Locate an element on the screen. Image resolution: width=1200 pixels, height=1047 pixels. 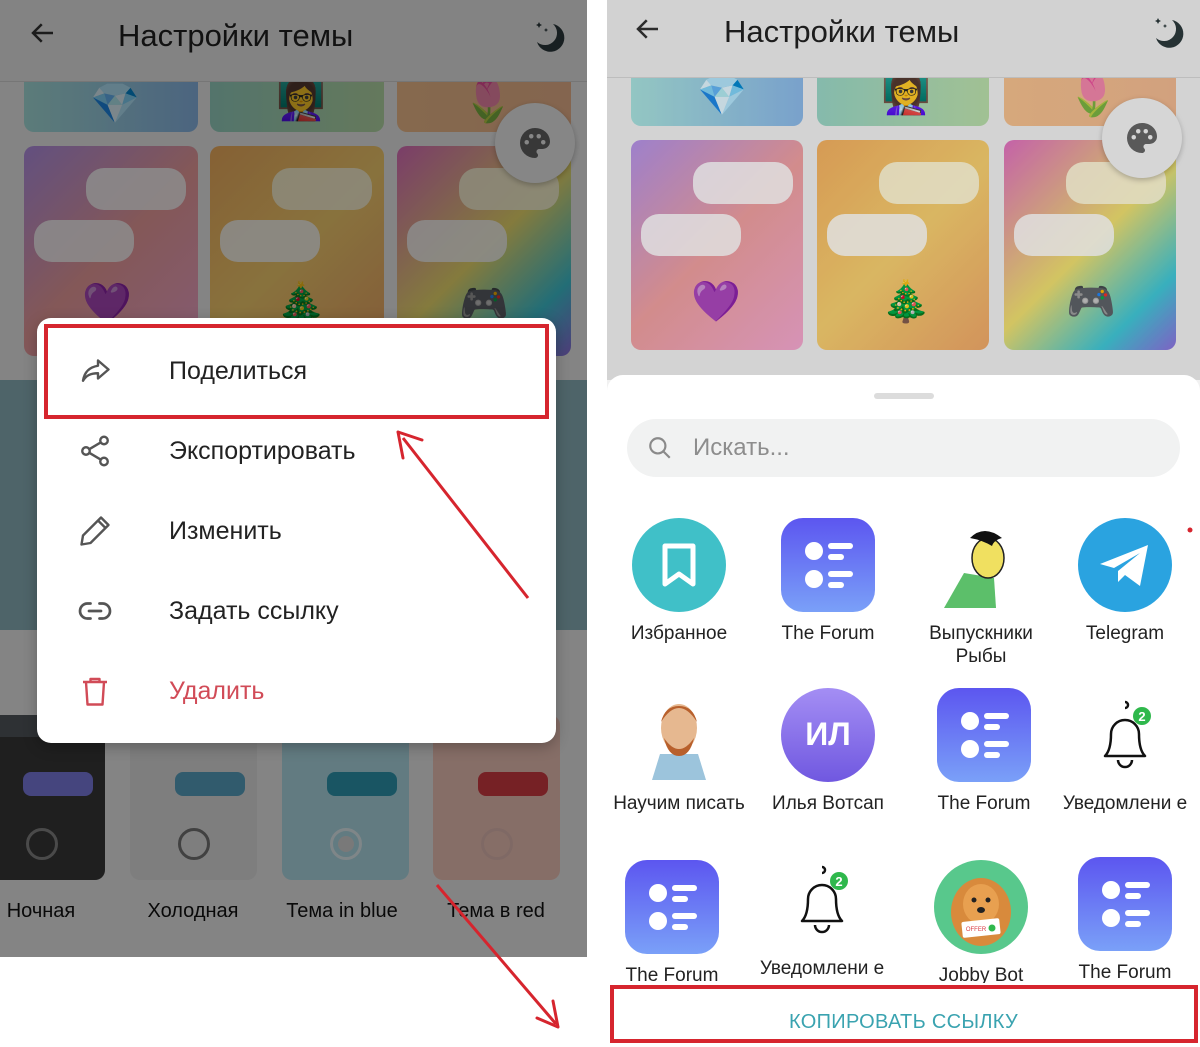
bookmark-icon is located at coordinates (679, 565).